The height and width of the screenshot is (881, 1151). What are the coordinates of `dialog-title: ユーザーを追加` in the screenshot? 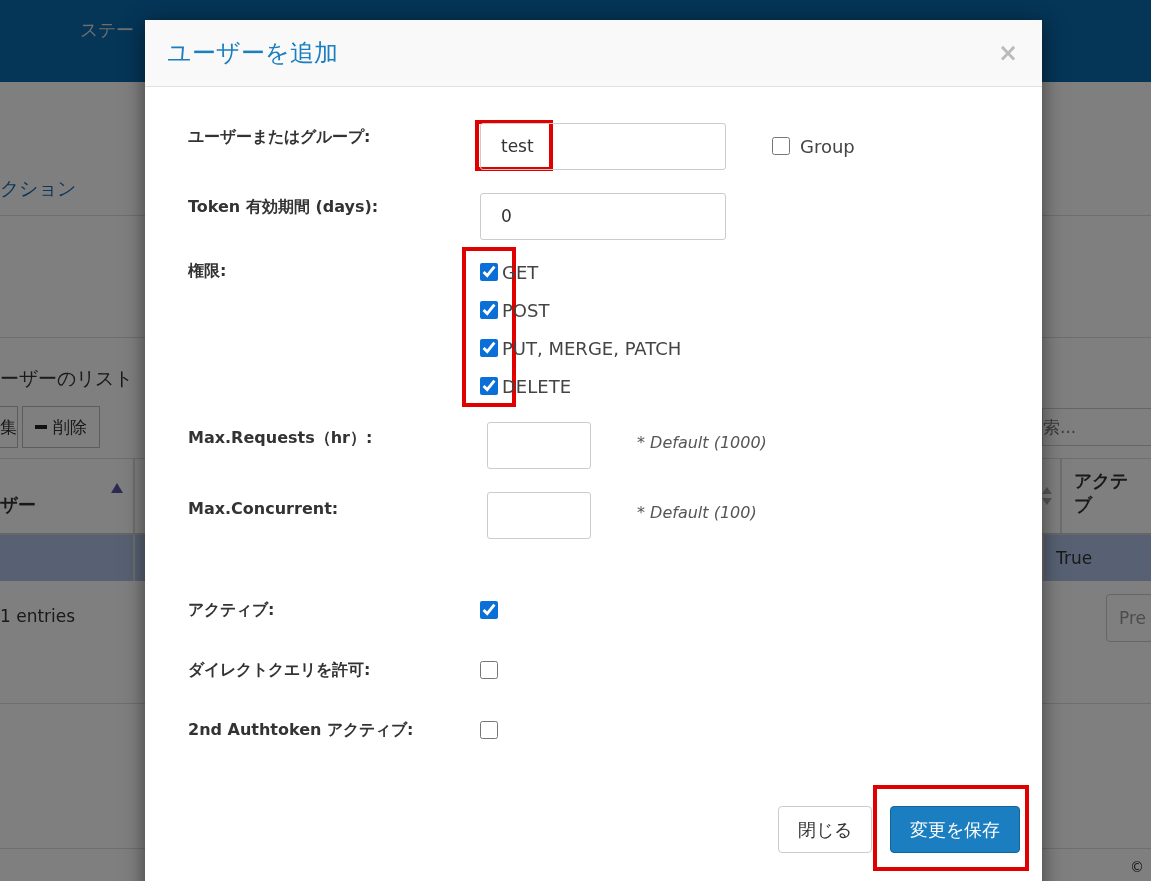 It's located at (252, 53).